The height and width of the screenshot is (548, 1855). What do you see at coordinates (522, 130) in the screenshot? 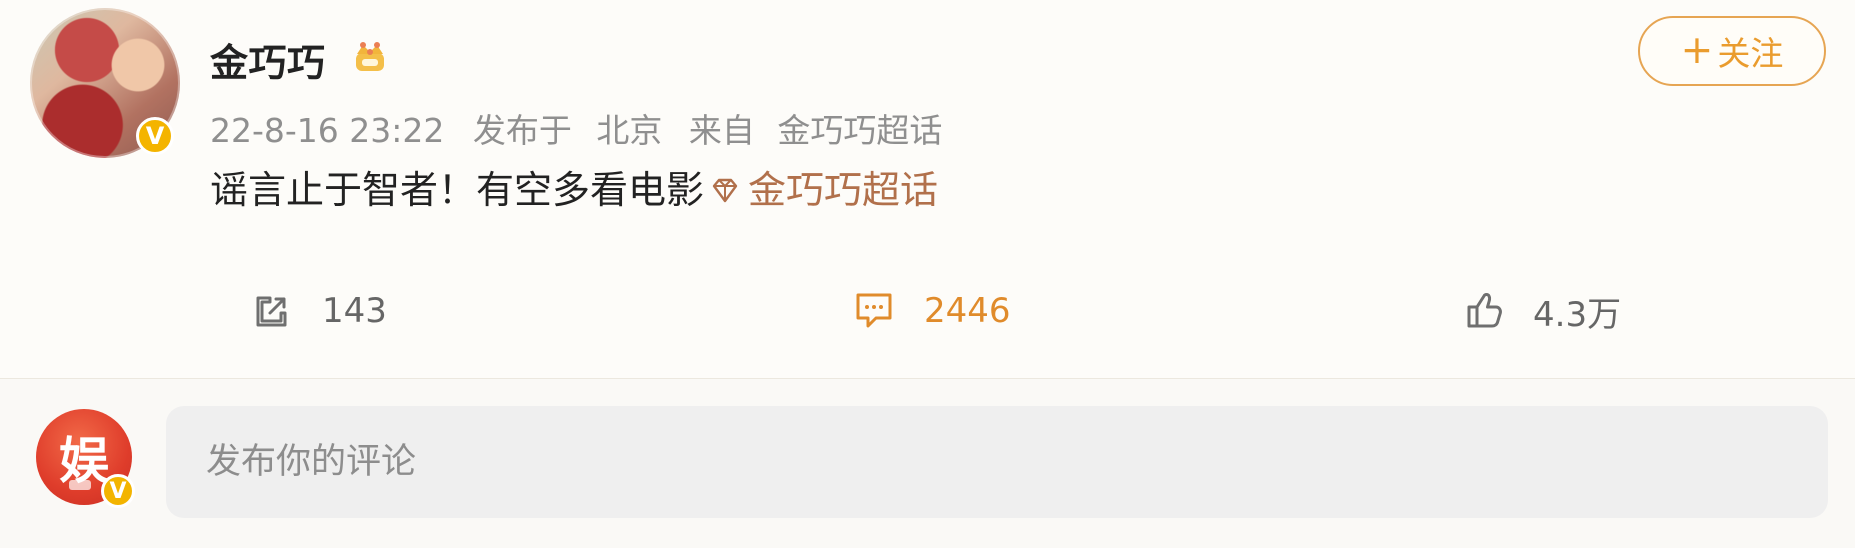
I see `published-label: 发布于` at bounding box center [522, 130].